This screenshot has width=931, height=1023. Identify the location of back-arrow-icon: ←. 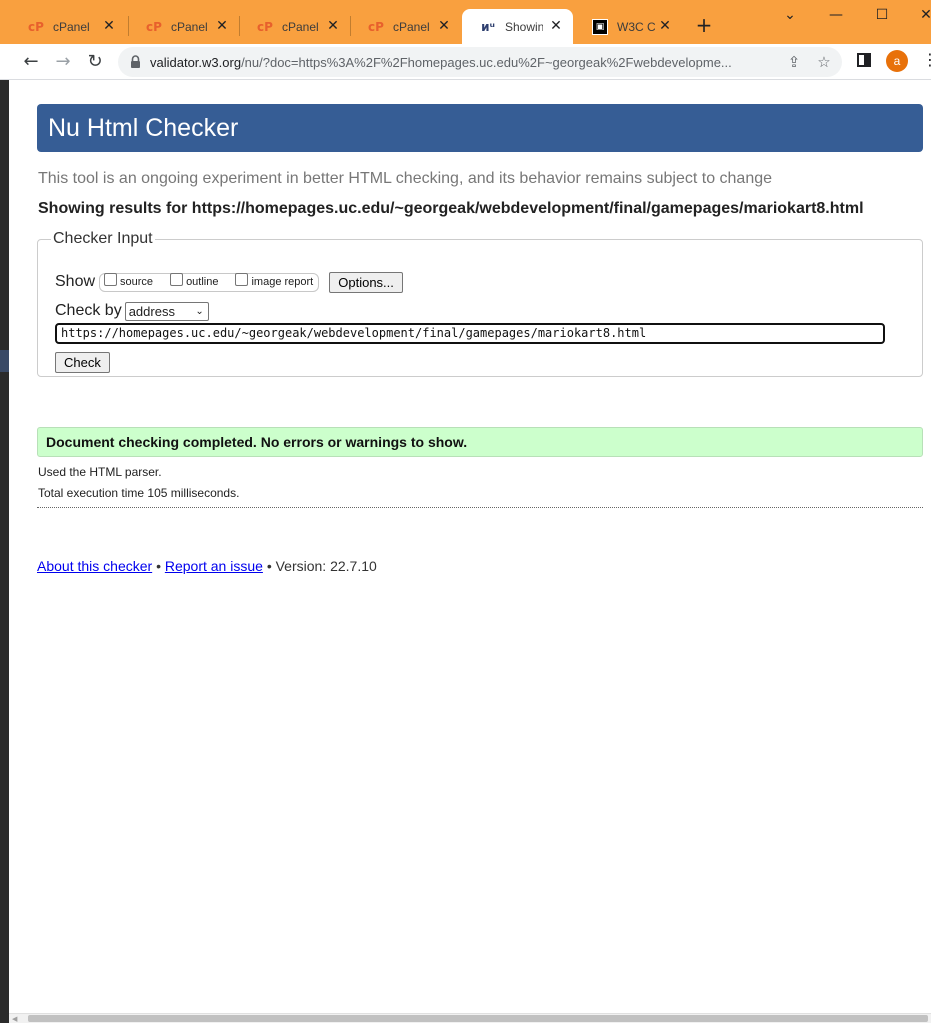
(31, 62).